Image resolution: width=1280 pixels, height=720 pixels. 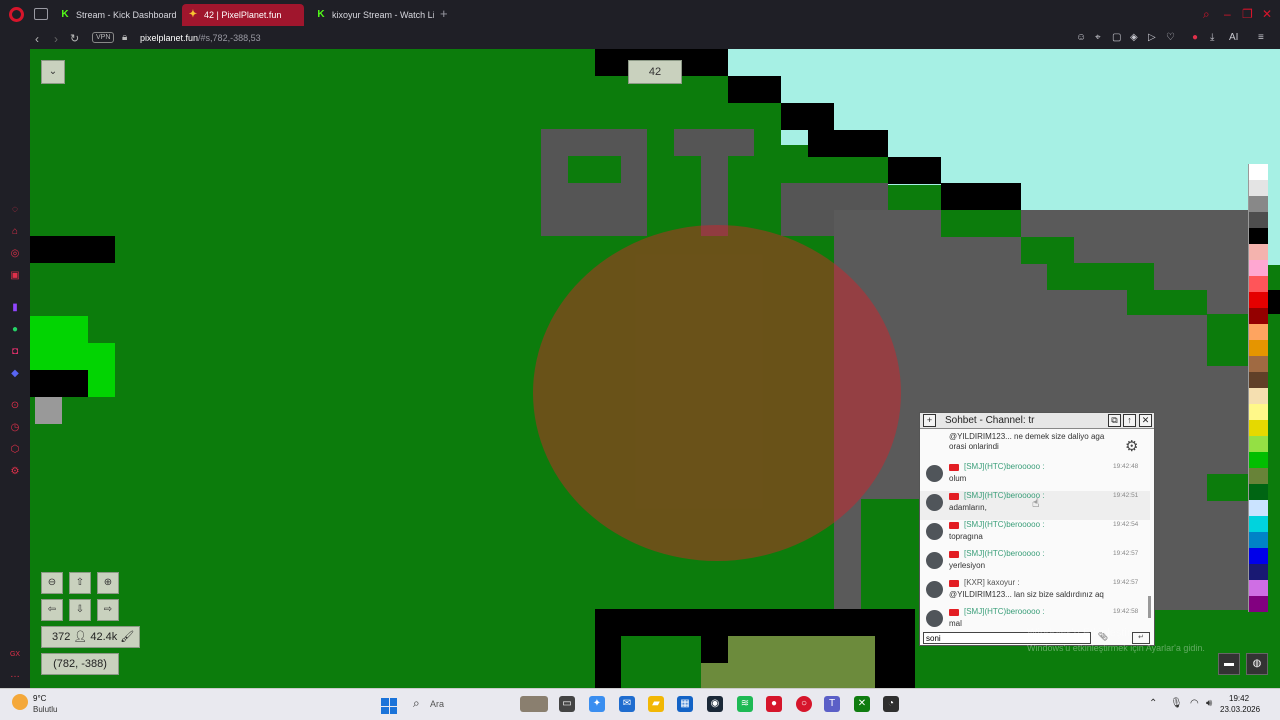 I want to click on reload-icon: ↻, so click(x=74, y=38).